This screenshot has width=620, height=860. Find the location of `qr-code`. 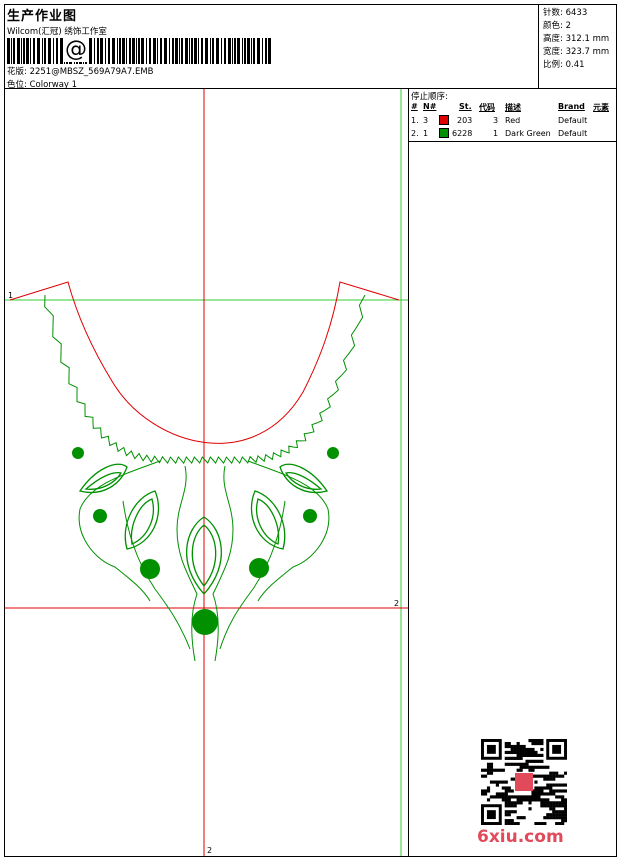

qr-code is located at coordinates (524, 782).